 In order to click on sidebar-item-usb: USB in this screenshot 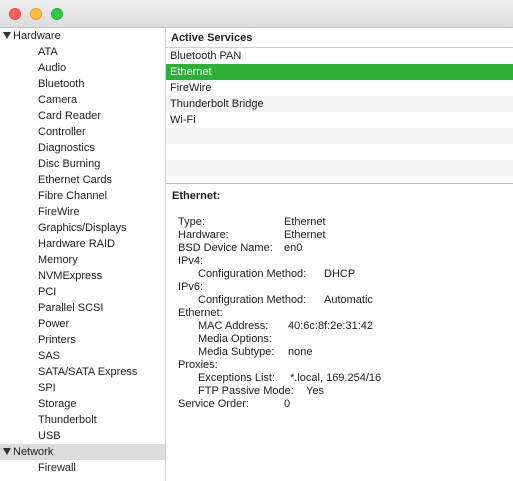, I will do `click(82, 436)`.